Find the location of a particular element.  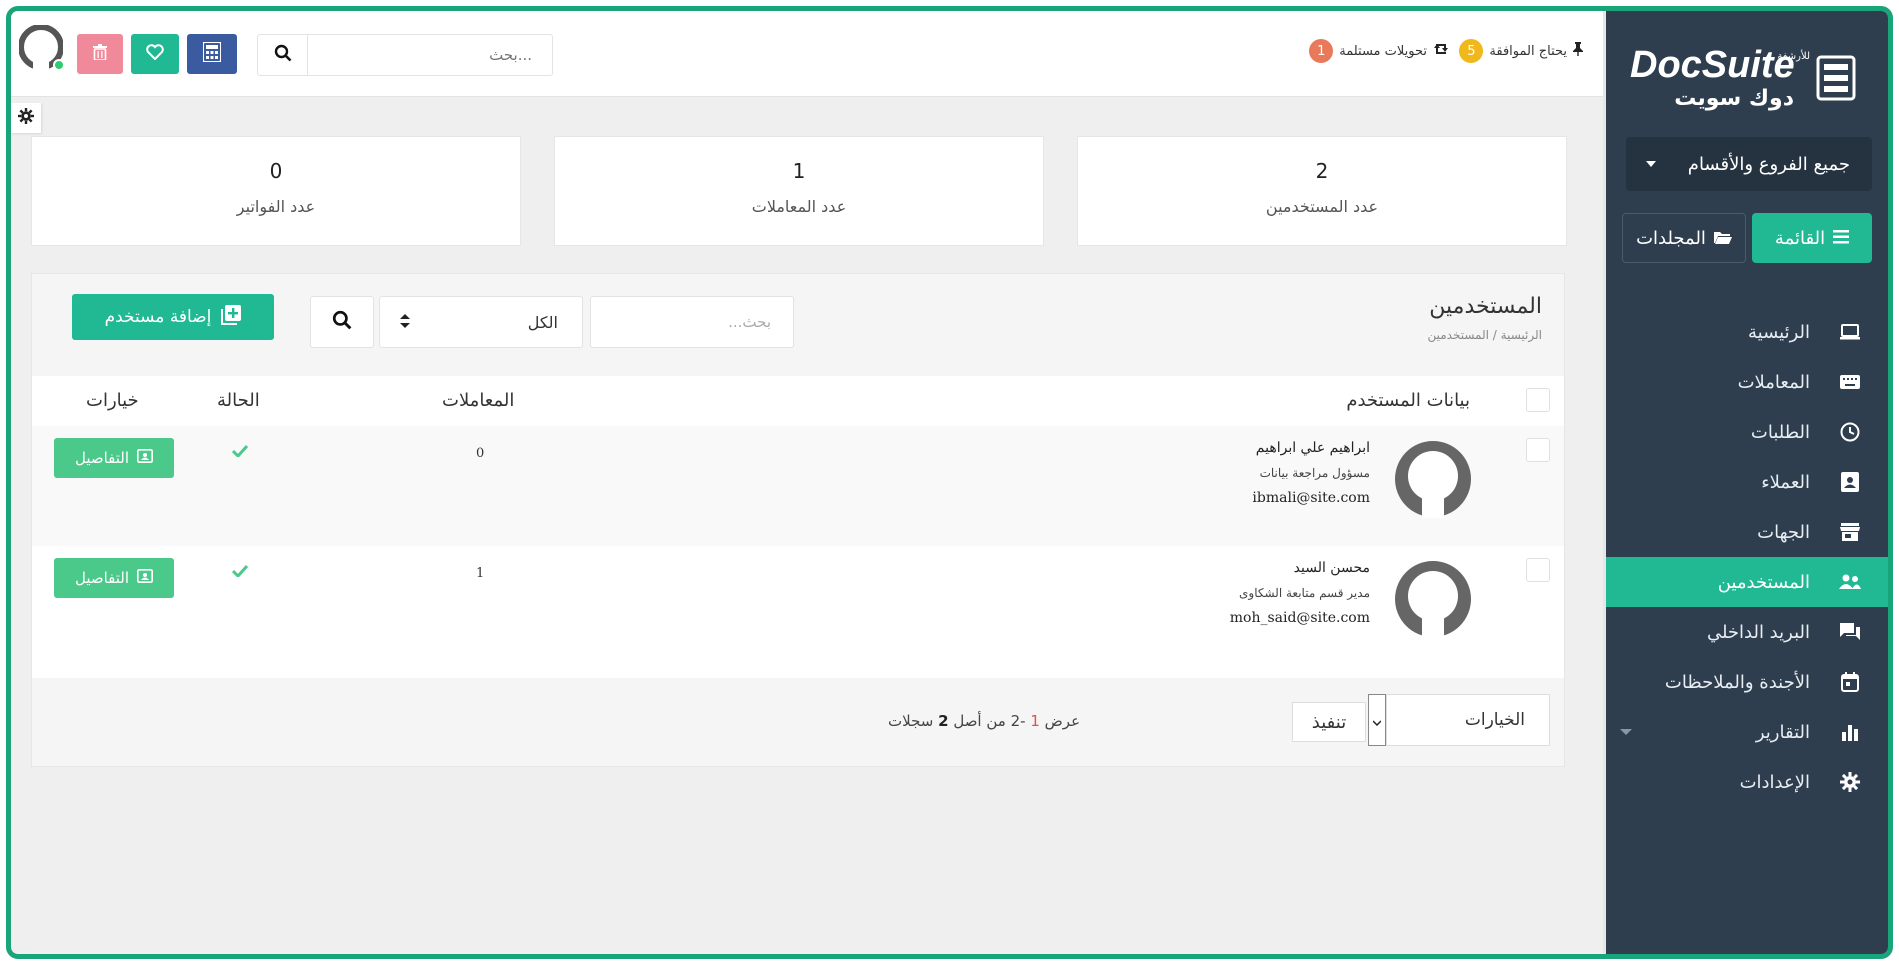

topbar: يحتاج الموافقة 5 تحويلات مستلمة 1 is located at coordinates (807, 54).